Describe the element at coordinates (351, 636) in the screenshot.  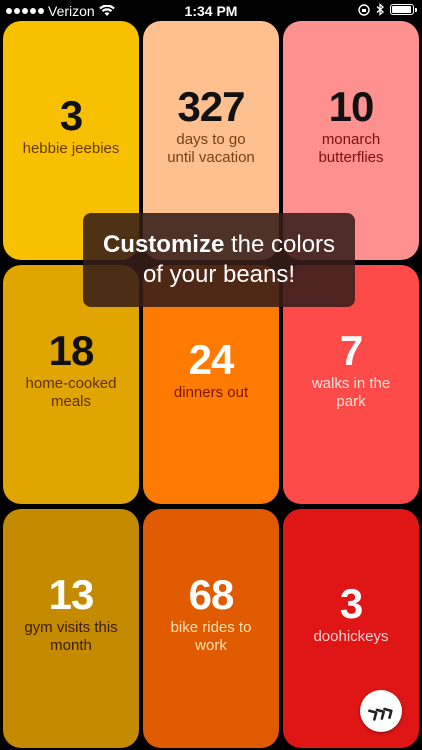
I see `bean-label: doohickeys` at that location.